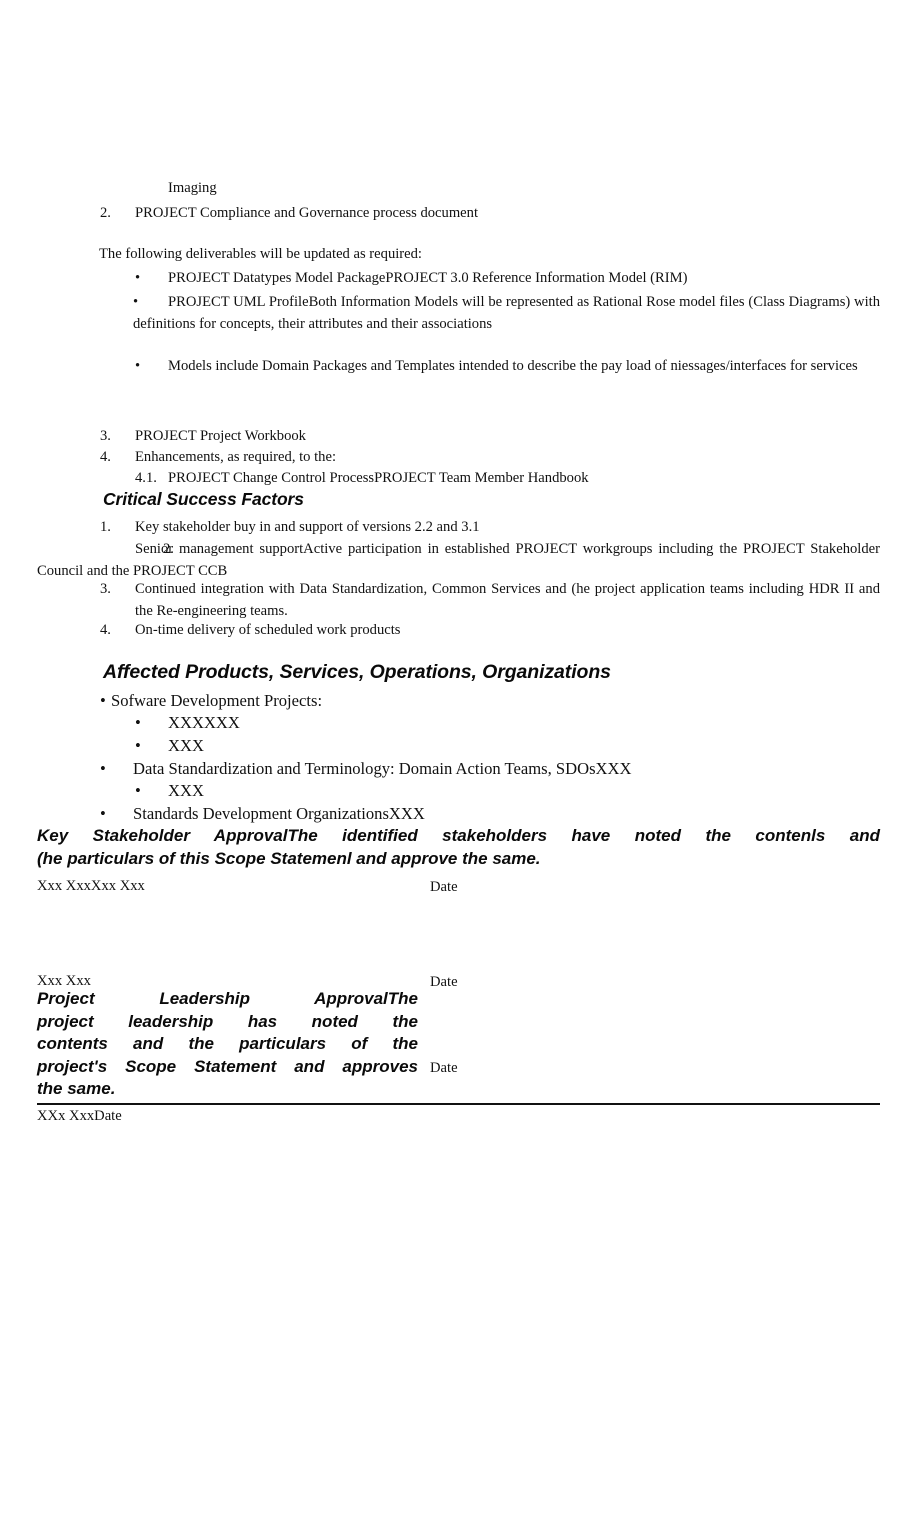 The image size is (920, 1516). I want to click on project-leadership-approval-line-5-text: the same., so click(76, 1089).